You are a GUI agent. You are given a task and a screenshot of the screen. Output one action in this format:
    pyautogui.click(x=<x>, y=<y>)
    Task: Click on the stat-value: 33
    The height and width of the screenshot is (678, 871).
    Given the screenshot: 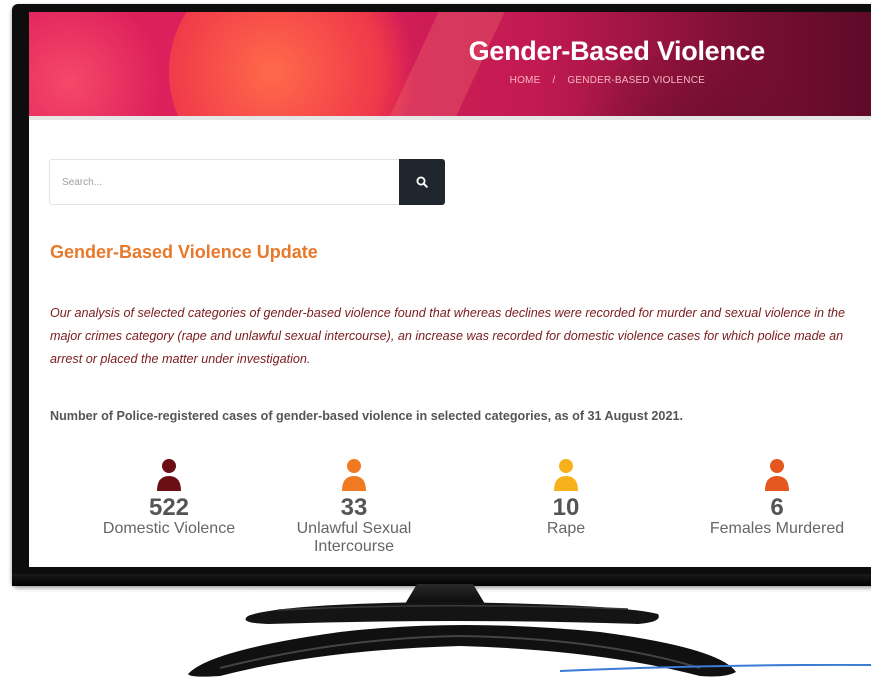 What is the action you would take?
    pyautogui.click(x=354, y=507)
    